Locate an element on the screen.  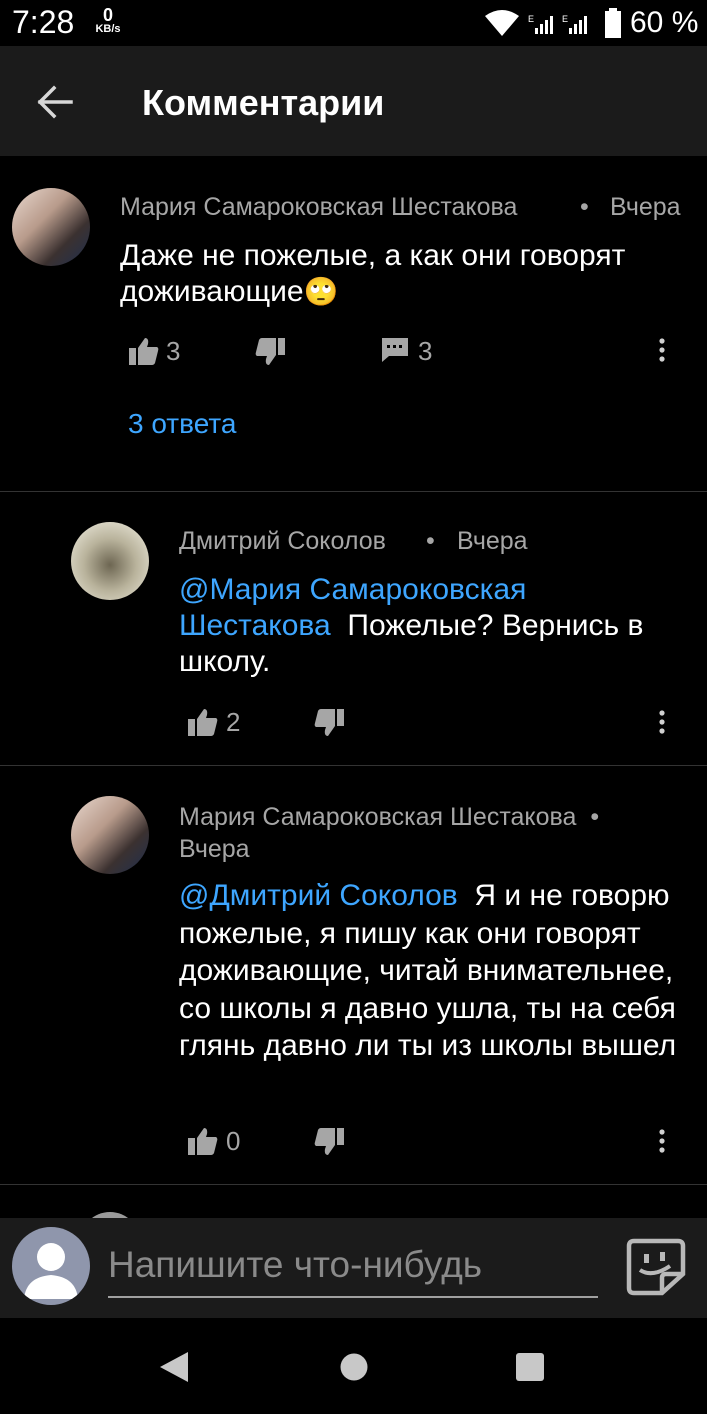
signal-icon: E E is located at coordinates (557, 24).